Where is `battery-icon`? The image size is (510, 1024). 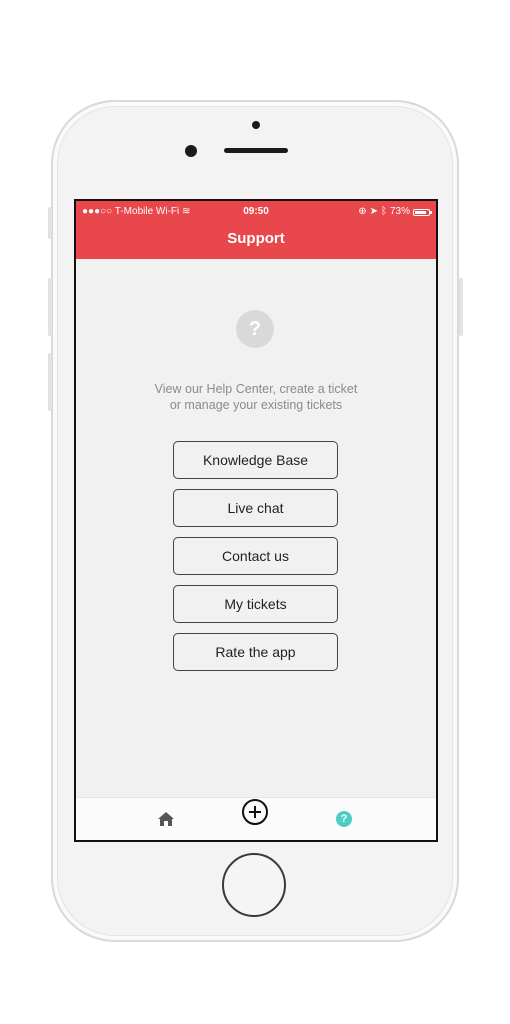
battery-icon is located at coordinates (422, 212).